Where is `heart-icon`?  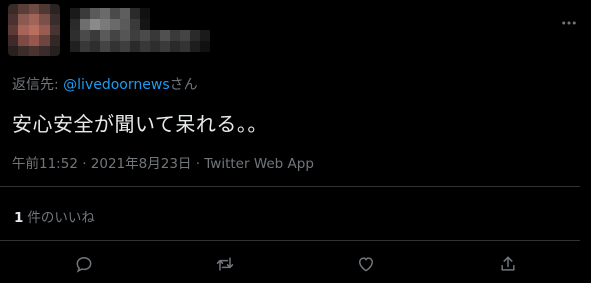 heart-icon is located at coordinates (366, 264).